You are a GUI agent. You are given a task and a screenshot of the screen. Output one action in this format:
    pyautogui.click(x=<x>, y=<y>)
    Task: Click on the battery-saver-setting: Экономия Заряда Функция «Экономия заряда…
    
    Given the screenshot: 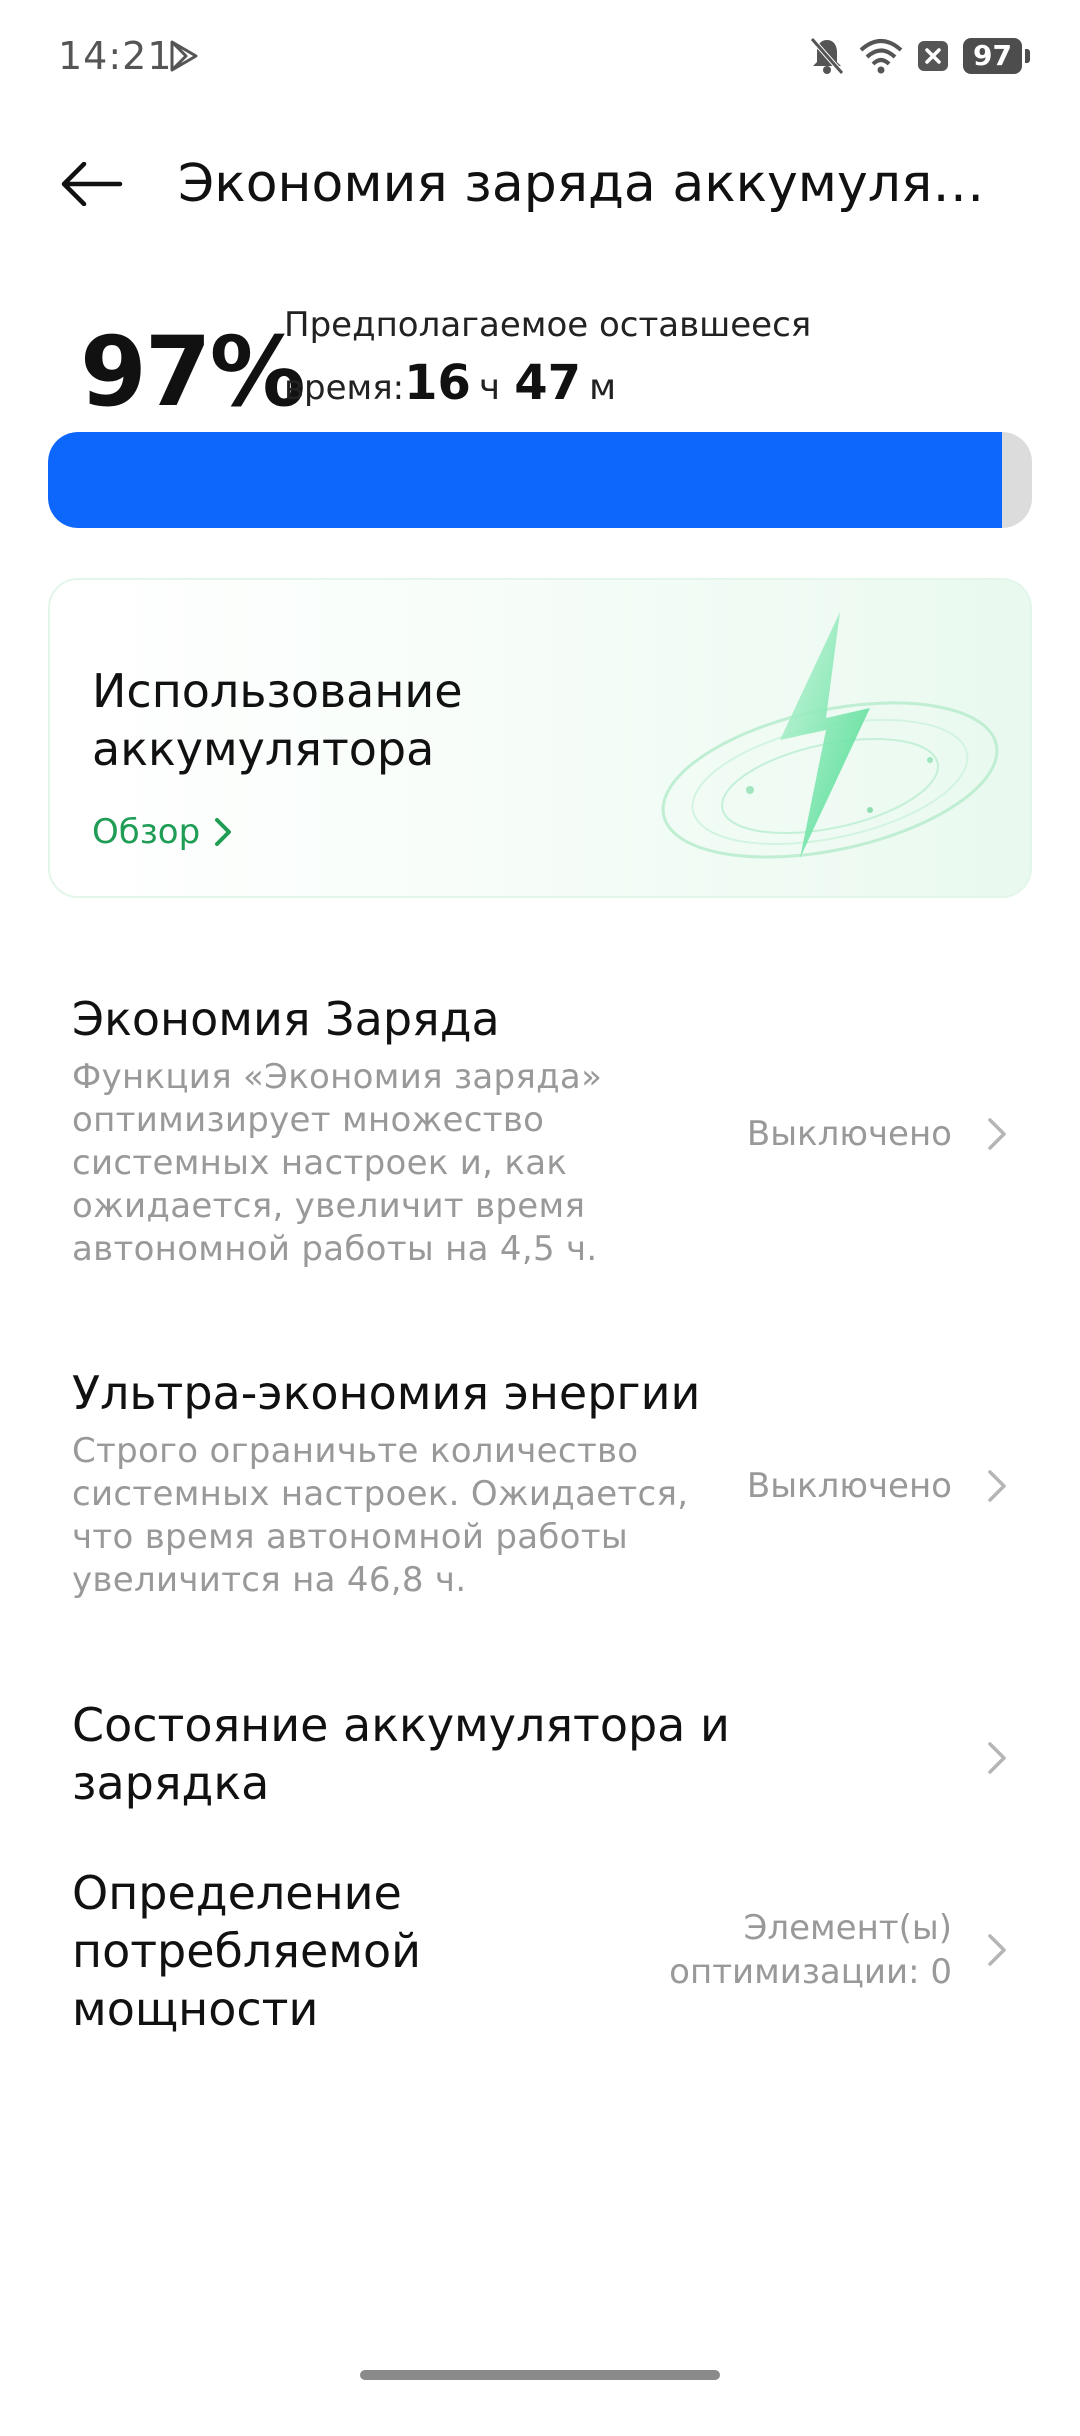 What is the action you would take?
    pyautogui.click(x=542, y=1135)
    